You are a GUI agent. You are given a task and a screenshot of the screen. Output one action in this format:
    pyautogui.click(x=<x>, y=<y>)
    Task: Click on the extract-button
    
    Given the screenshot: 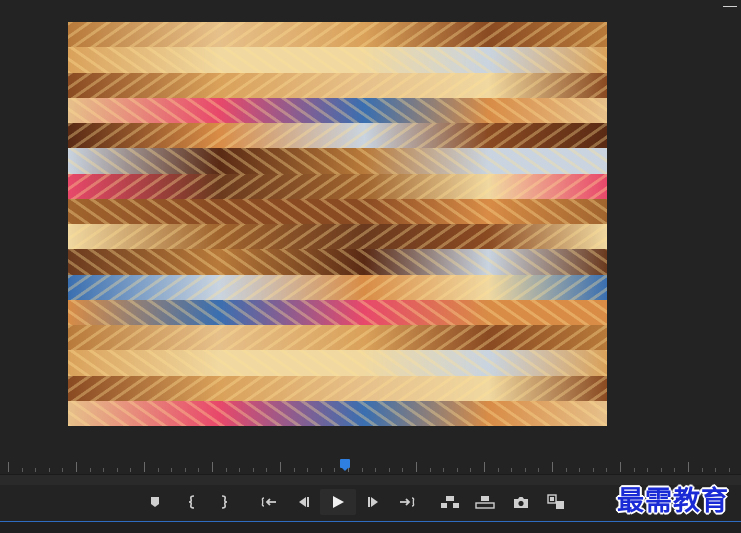 What is the action you would take?
    pyautogui.click(x=485, y=502)
    